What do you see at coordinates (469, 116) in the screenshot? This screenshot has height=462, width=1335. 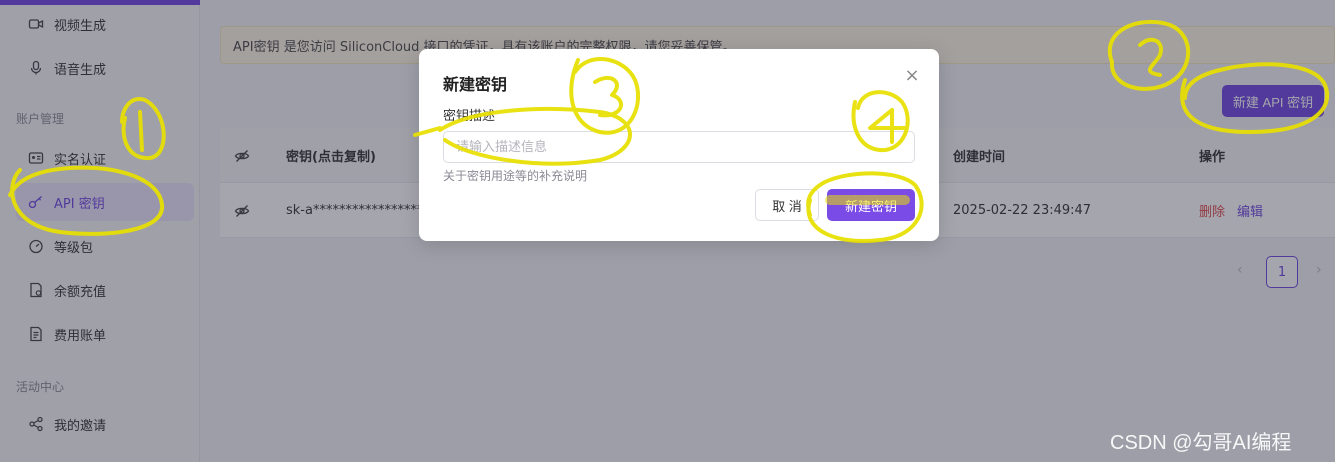 I see `key-description-label: 密钥描述` at bounding box center [469, 116].